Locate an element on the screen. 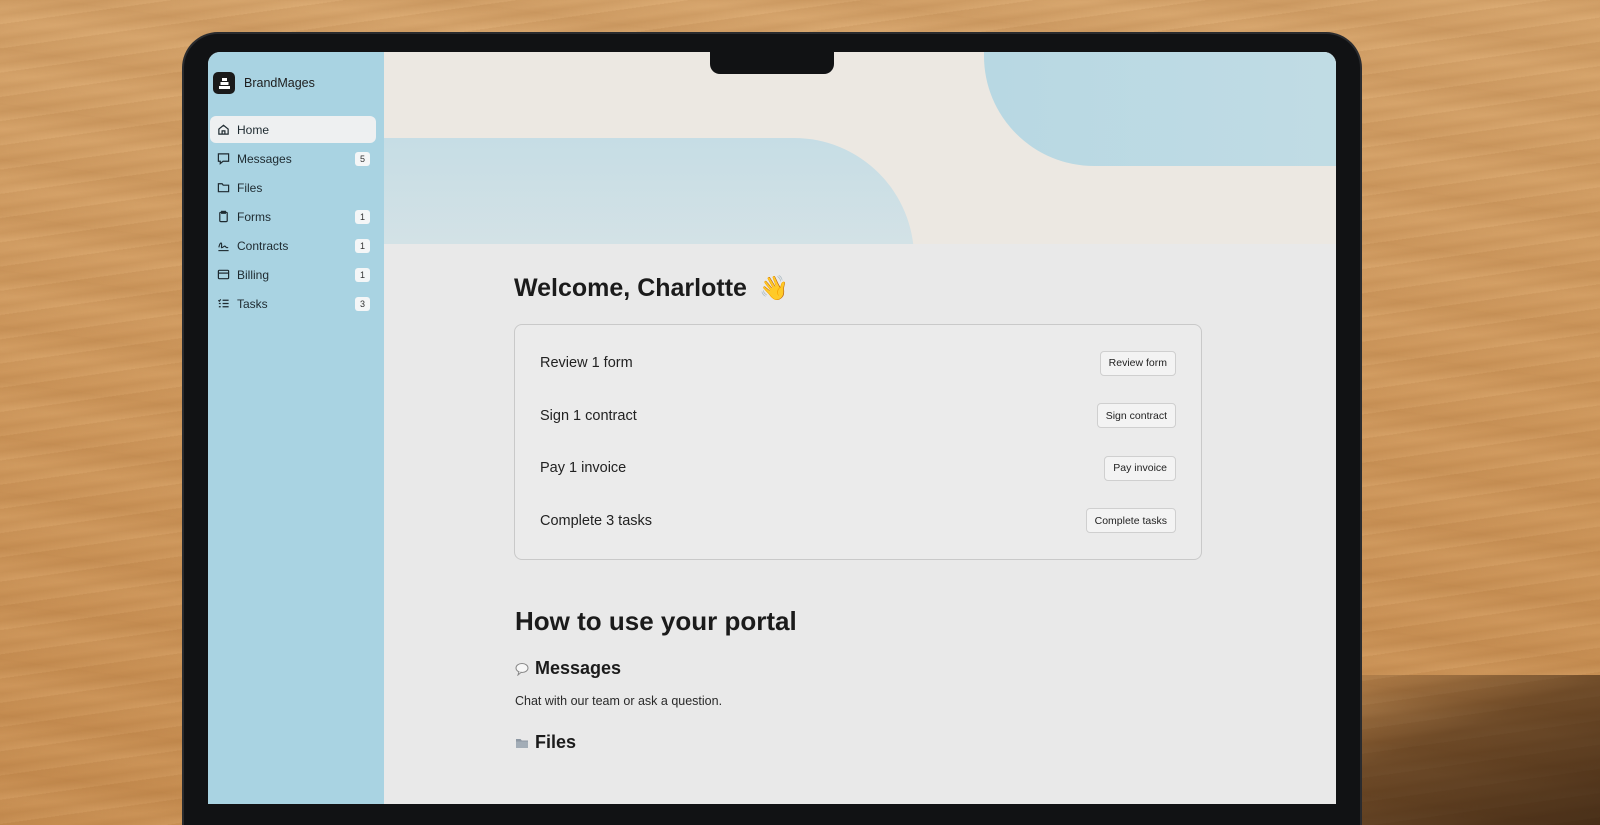  section-title: Files is located at coordinates (556, 742).